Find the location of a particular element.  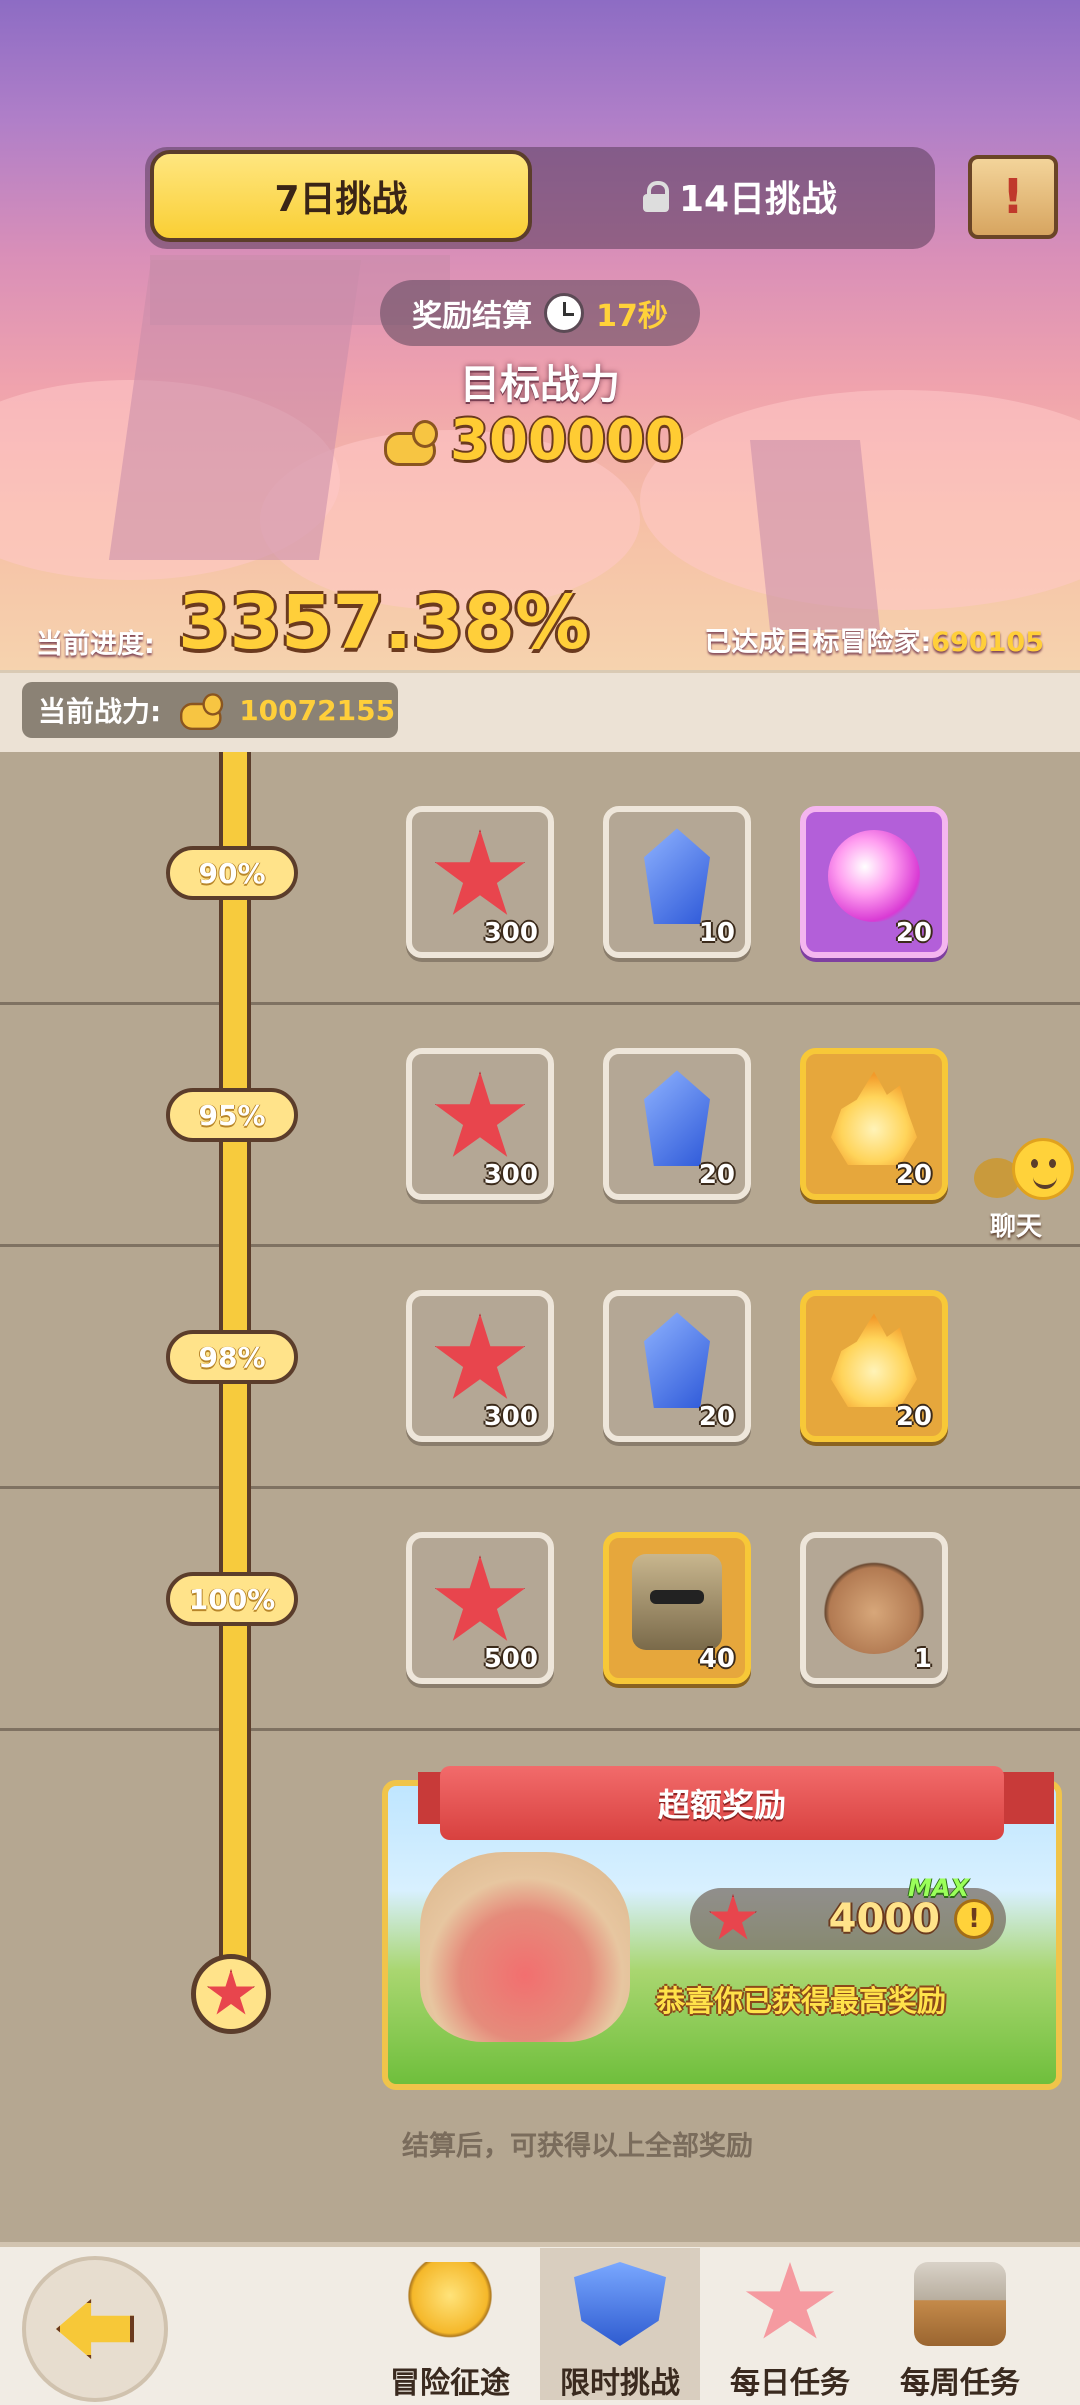

reward-slot: 40 is located at coordinates (677, 1608).